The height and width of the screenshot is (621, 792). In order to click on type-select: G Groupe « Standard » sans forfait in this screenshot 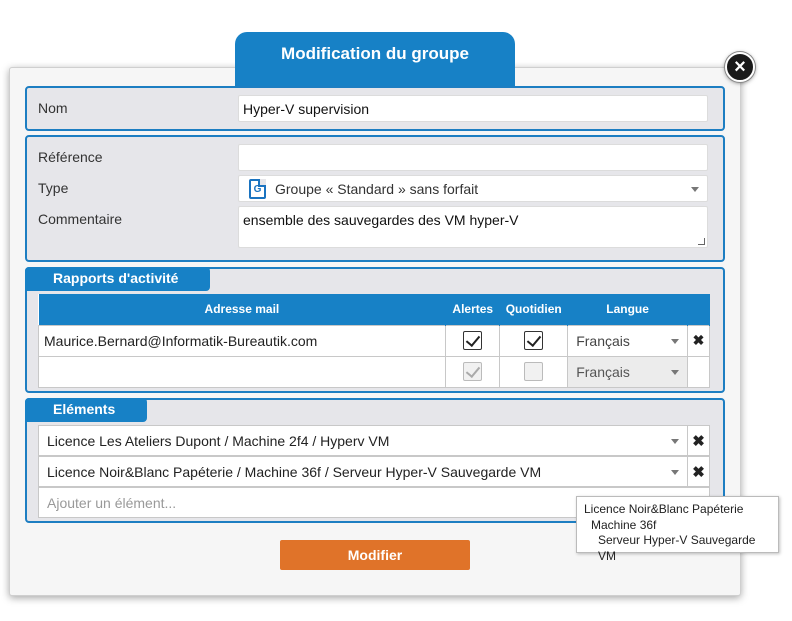, I will do `click(473, 188)`.